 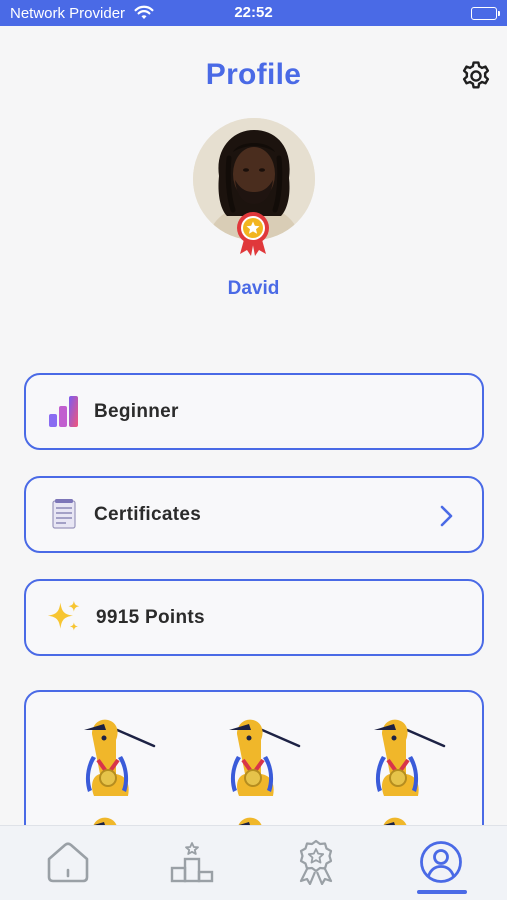 I want to click on certificates-label: Certificates, so click(x=148, y=514).